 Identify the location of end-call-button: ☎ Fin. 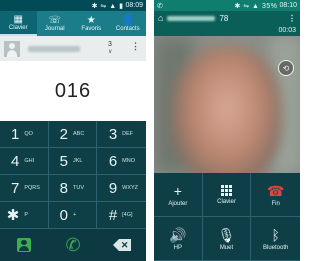
(275, 195).